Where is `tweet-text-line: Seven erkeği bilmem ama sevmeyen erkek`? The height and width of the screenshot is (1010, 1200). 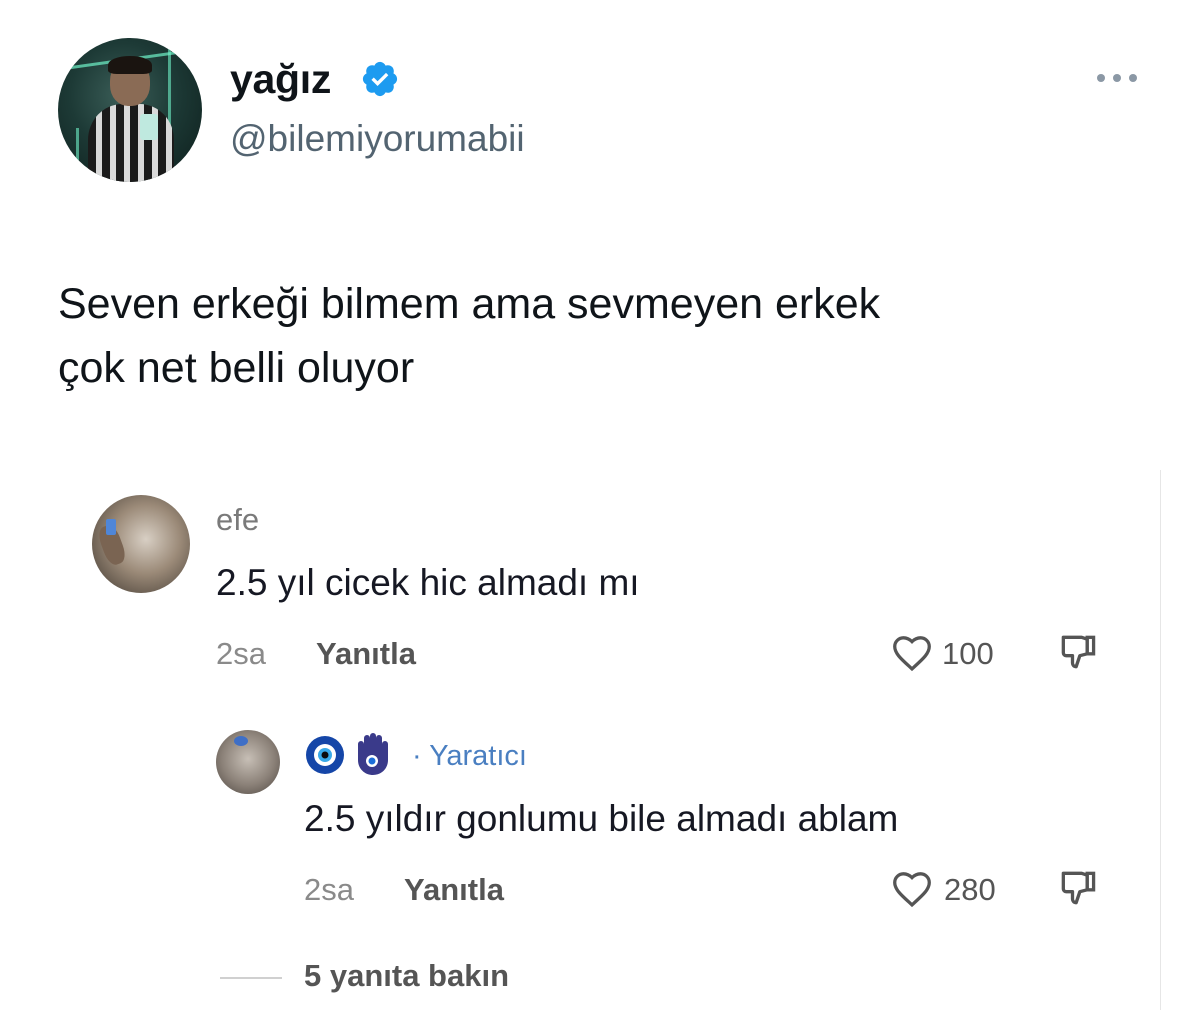 tweet-text-line: Seven erkeği bilmem ama sevmeyen erkek is located at coordinates (469, 304).